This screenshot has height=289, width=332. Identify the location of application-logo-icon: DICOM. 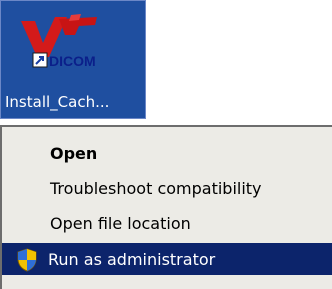
(59, 41).